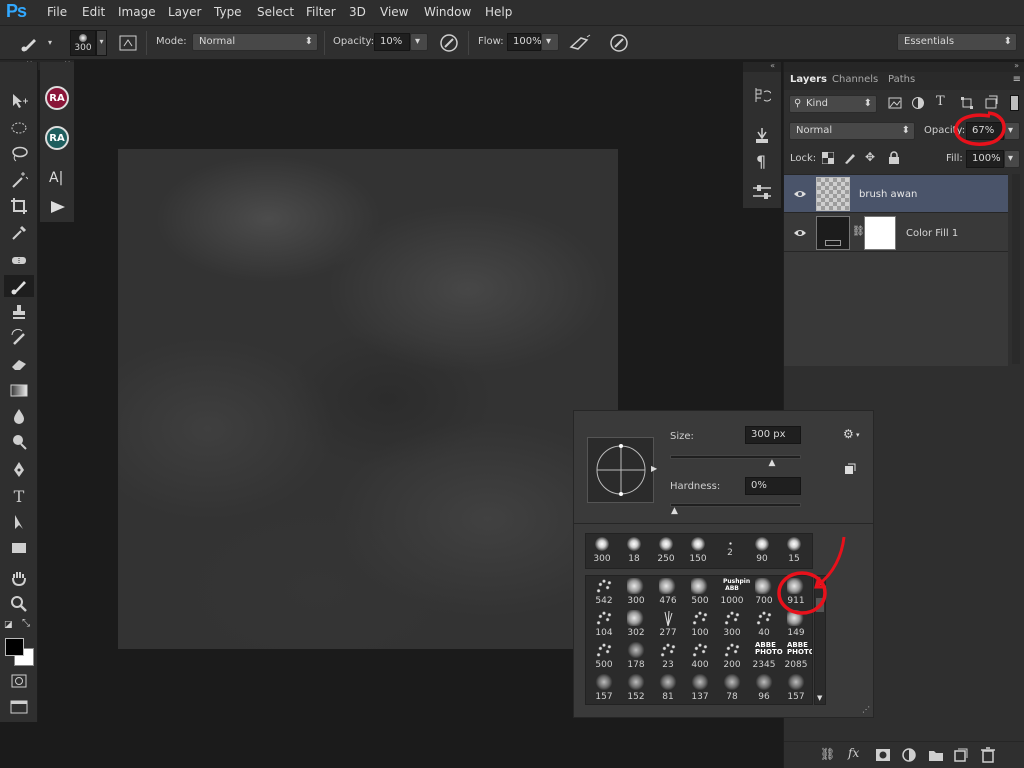 This screenshot has width=1024, height=768. Describe the element at coordinates (666, 553) in the screenshot. I see `recent-brush-2: 250` at that location.